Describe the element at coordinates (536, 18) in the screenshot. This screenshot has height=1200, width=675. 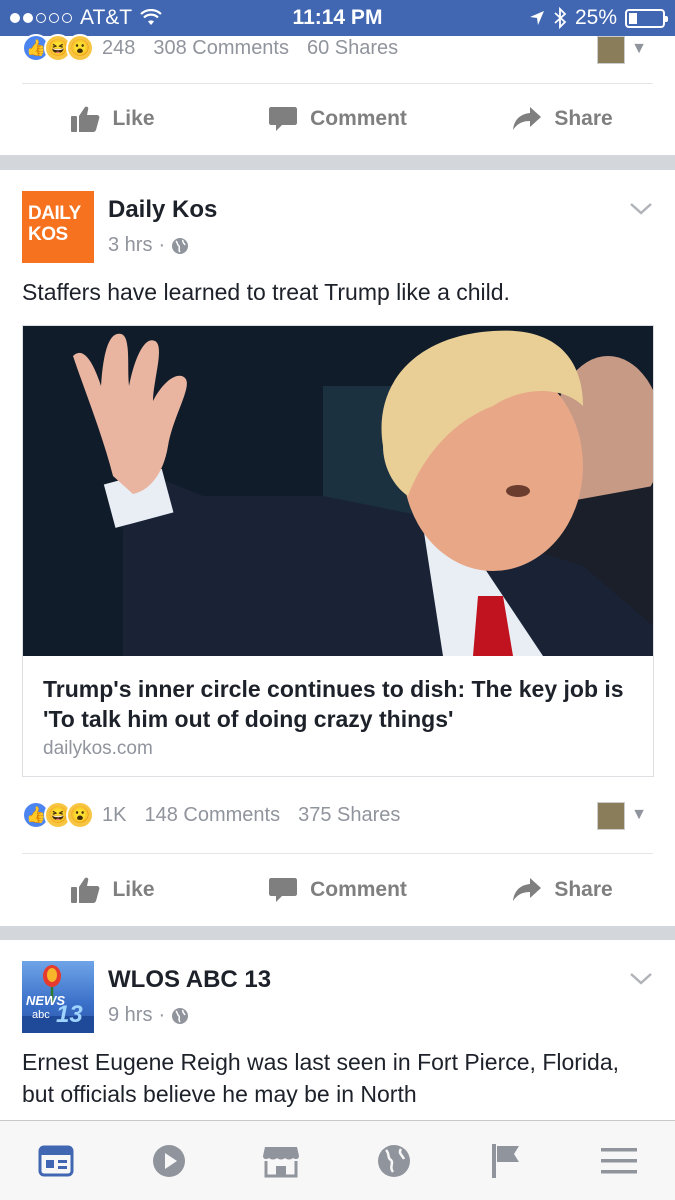
I see `location-arrow-icon` at that location.